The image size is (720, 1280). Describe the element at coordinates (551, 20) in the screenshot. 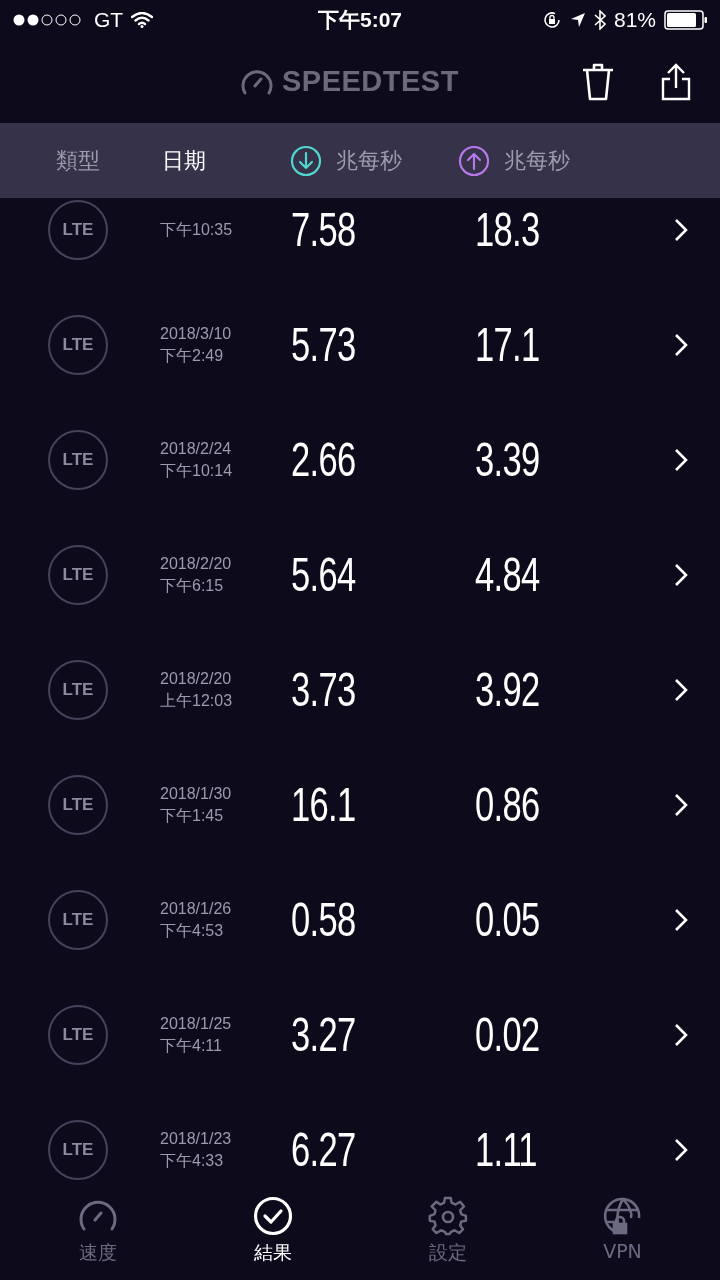

I see `rotation-lock-icon` at that location.